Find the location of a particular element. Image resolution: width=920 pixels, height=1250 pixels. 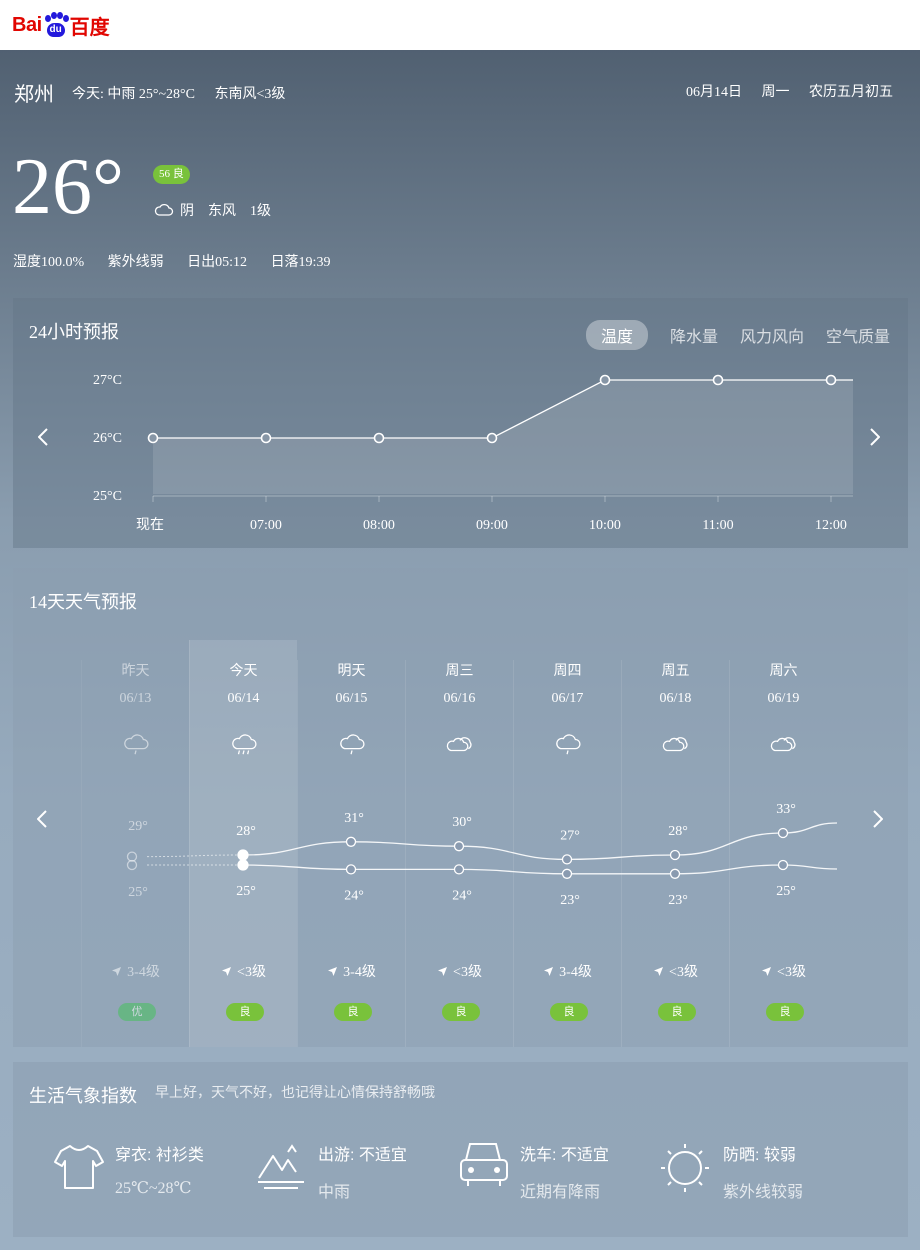

current-condition-line: 阴 东风 1级 is located at coordinates (219, 210).